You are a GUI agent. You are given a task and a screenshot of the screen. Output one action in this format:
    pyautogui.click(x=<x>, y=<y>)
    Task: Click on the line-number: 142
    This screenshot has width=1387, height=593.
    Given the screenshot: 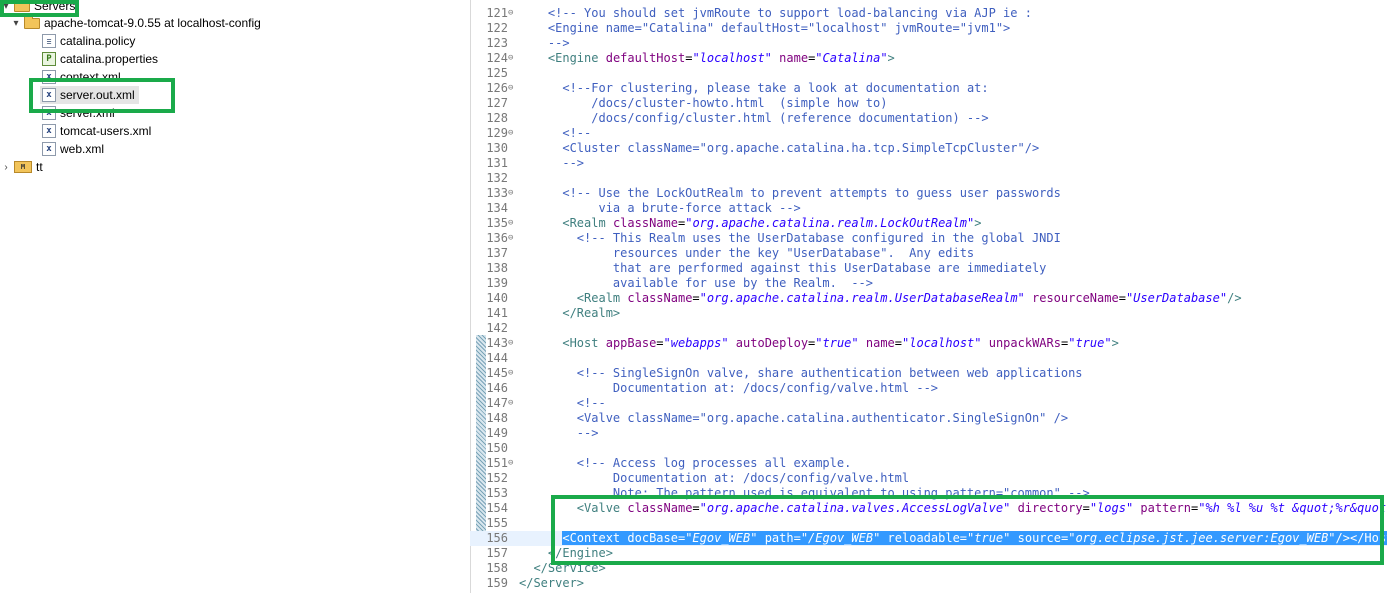 What is the action you would take?
    pyautogui.click(x=497, y=328)
    